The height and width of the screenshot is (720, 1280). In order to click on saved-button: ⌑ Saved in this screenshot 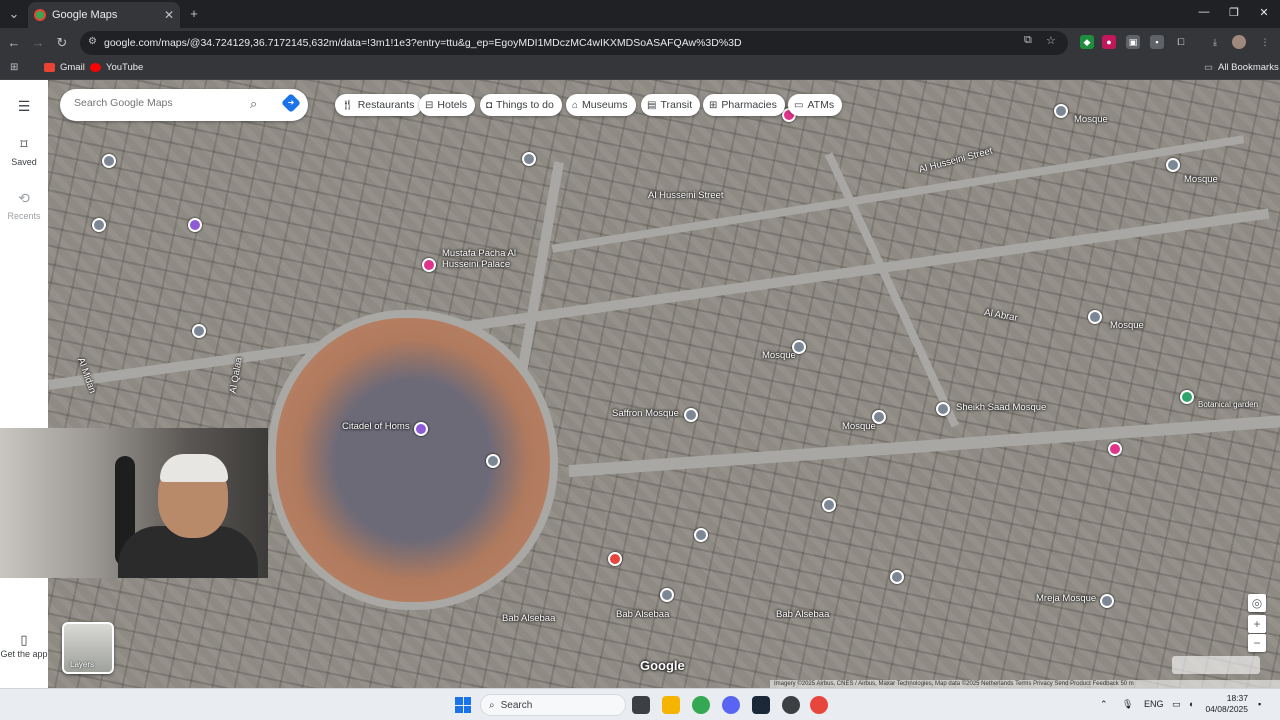, I will do `click(24, 151)`.